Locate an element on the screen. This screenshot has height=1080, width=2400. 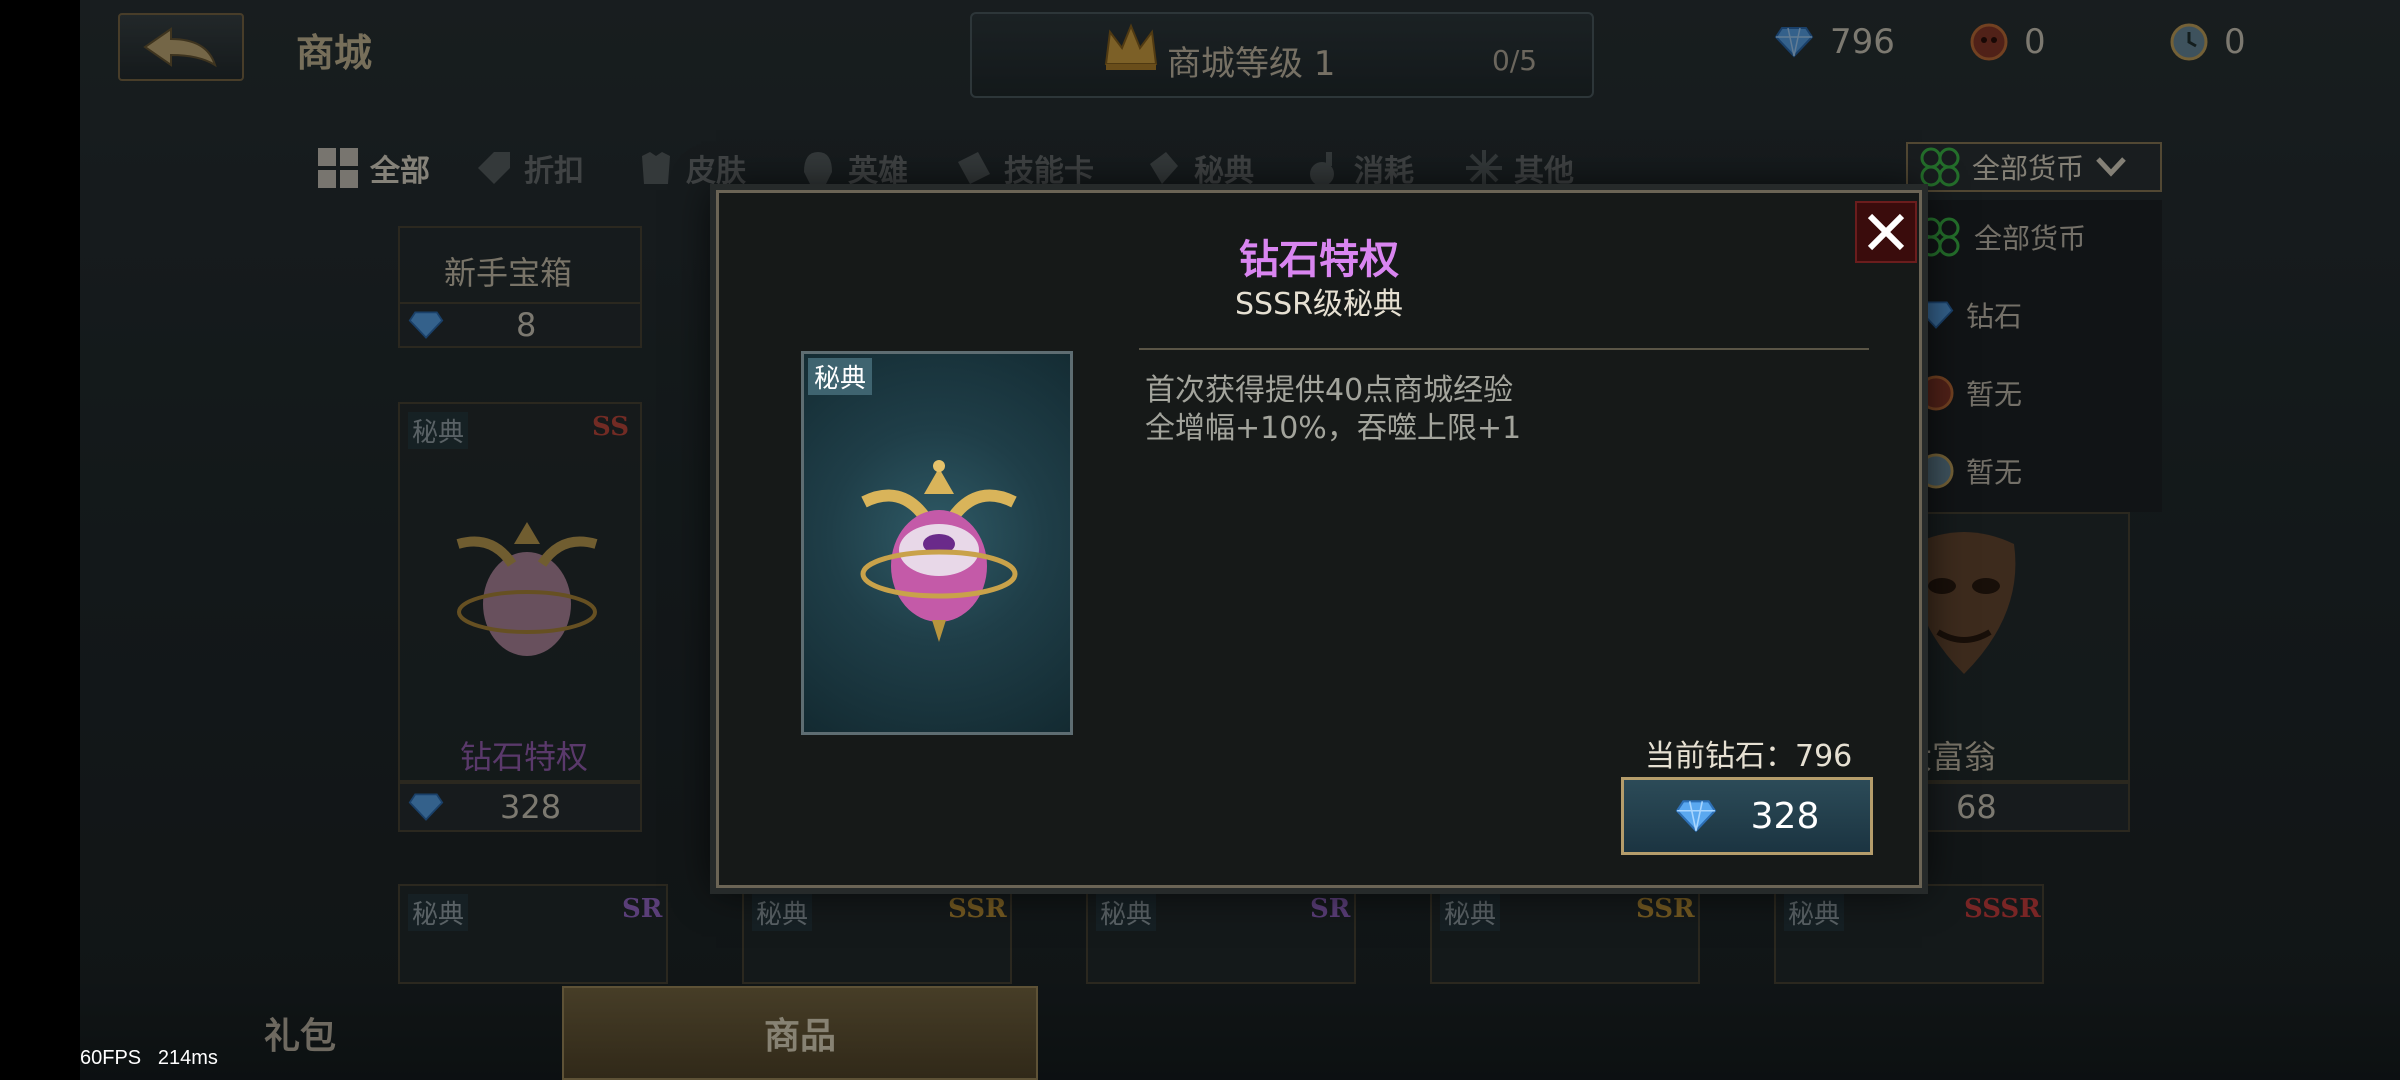
tab-hero: 英雄 is located at coordinates (853, 168).